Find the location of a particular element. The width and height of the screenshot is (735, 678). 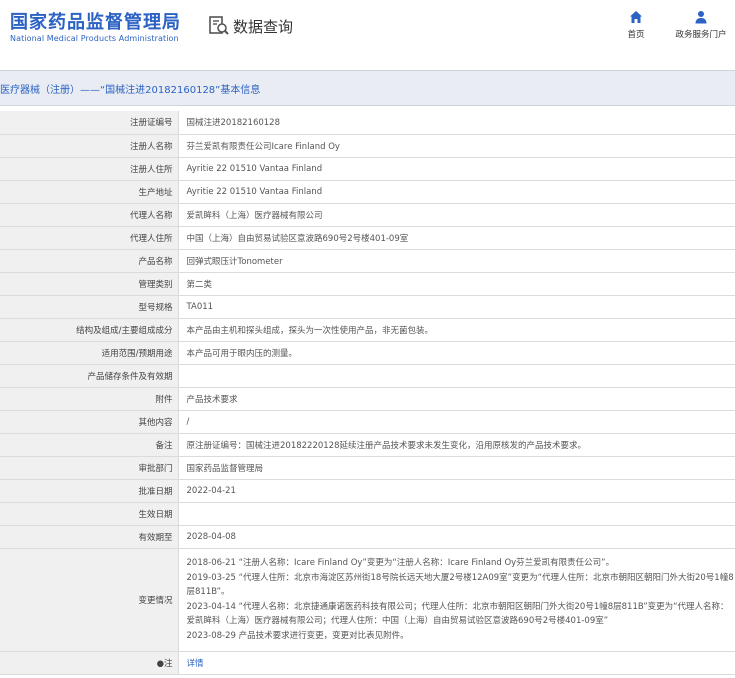

table-row: 注册人名称 芬兰爱凯有限责任公司Icare Finland Oy is located at coordinates (367, 146).